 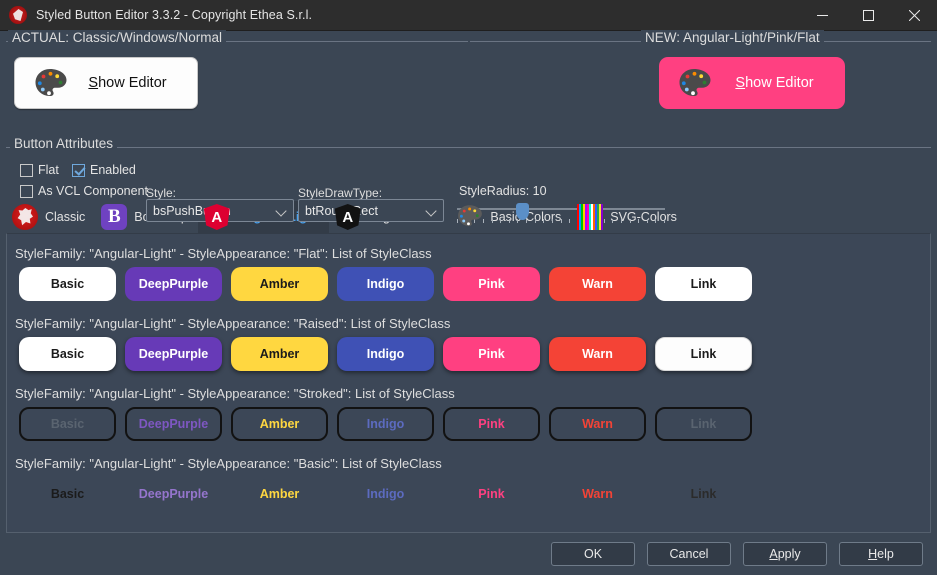 I want to click on style-class-button-raised-amber: Amber, so click(x=279, y=354).